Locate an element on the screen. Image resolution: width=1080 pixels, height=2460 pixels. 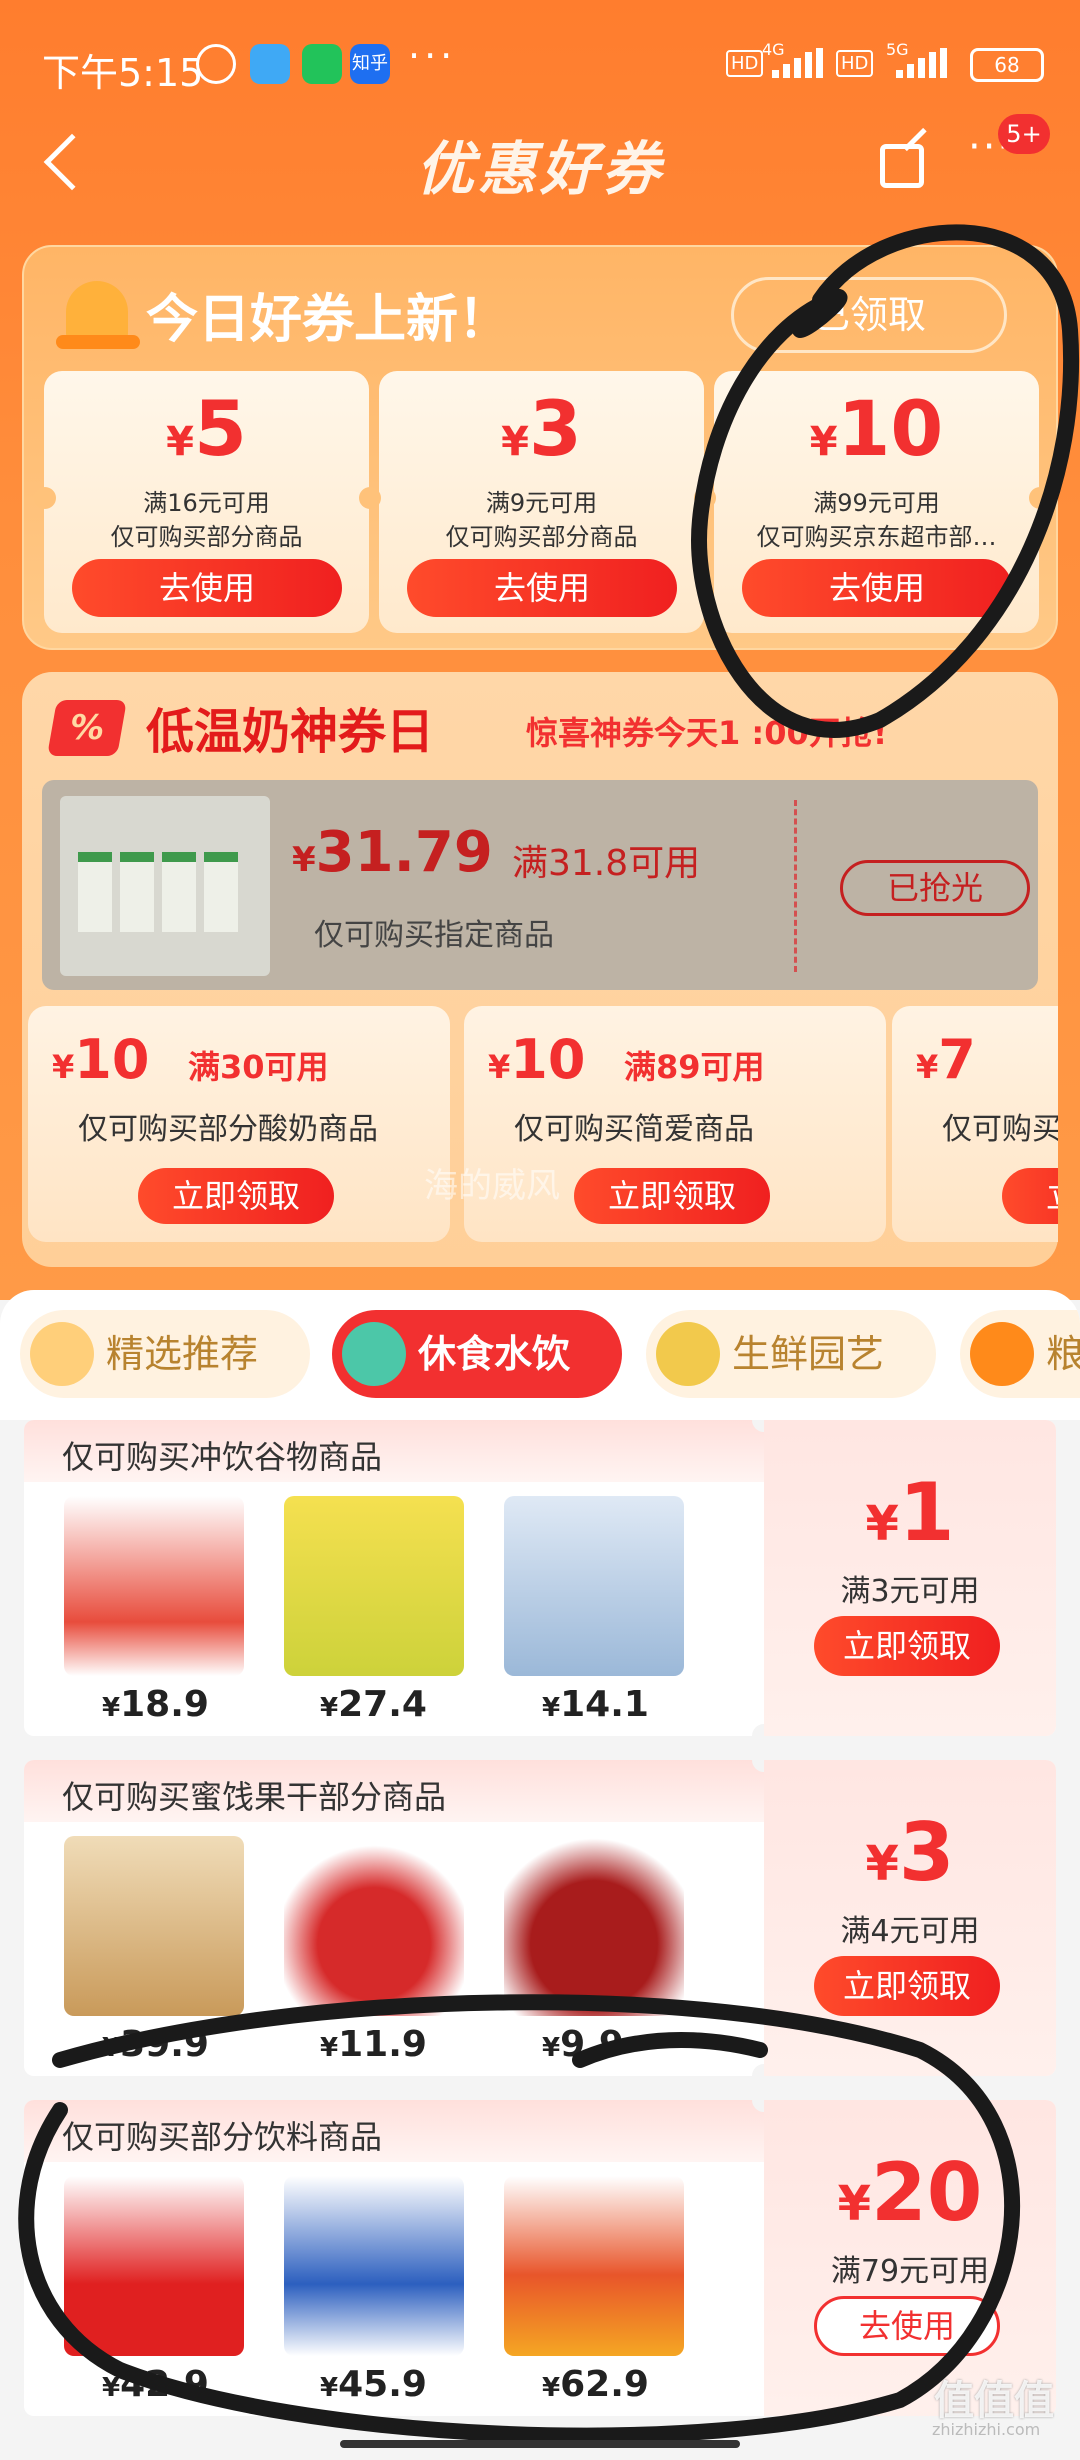
soda-cans-product-image is located at coordinates (374, 2266).